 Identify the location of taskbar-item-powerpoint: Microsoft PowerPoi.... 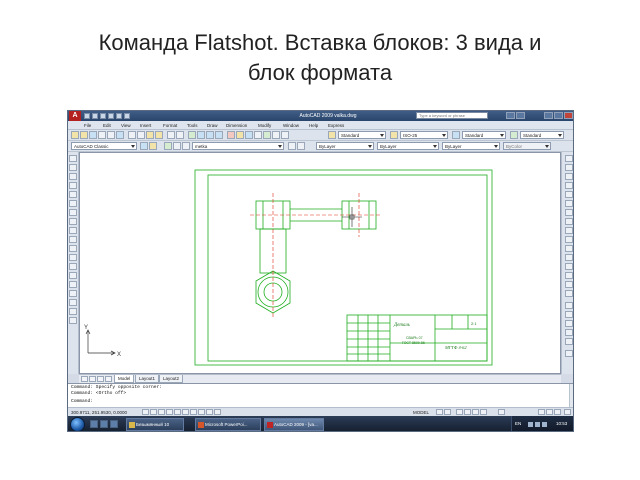
(228, 424).